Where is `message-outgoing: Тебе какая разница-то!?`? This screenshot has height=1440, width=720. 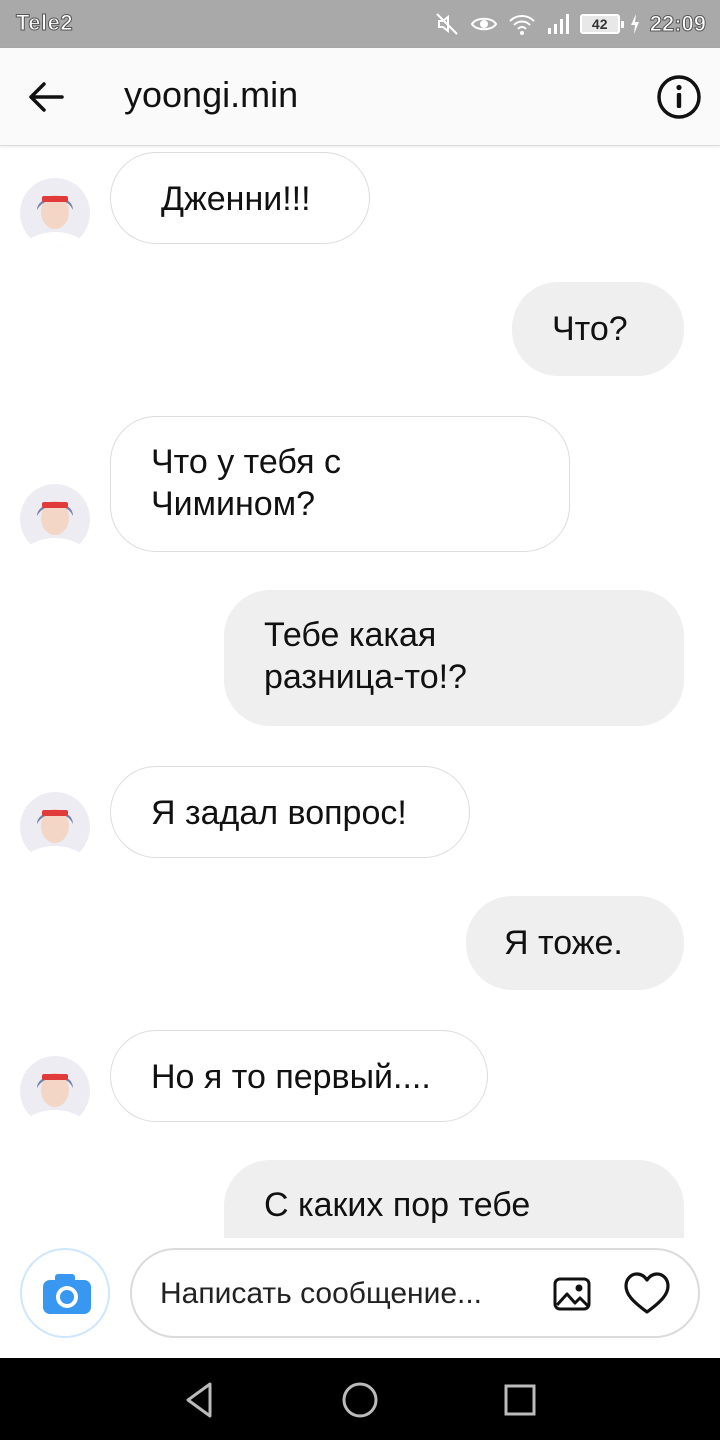
message-outgoing: Тебе какая разница-то!? is located at coordinates (454, 658).